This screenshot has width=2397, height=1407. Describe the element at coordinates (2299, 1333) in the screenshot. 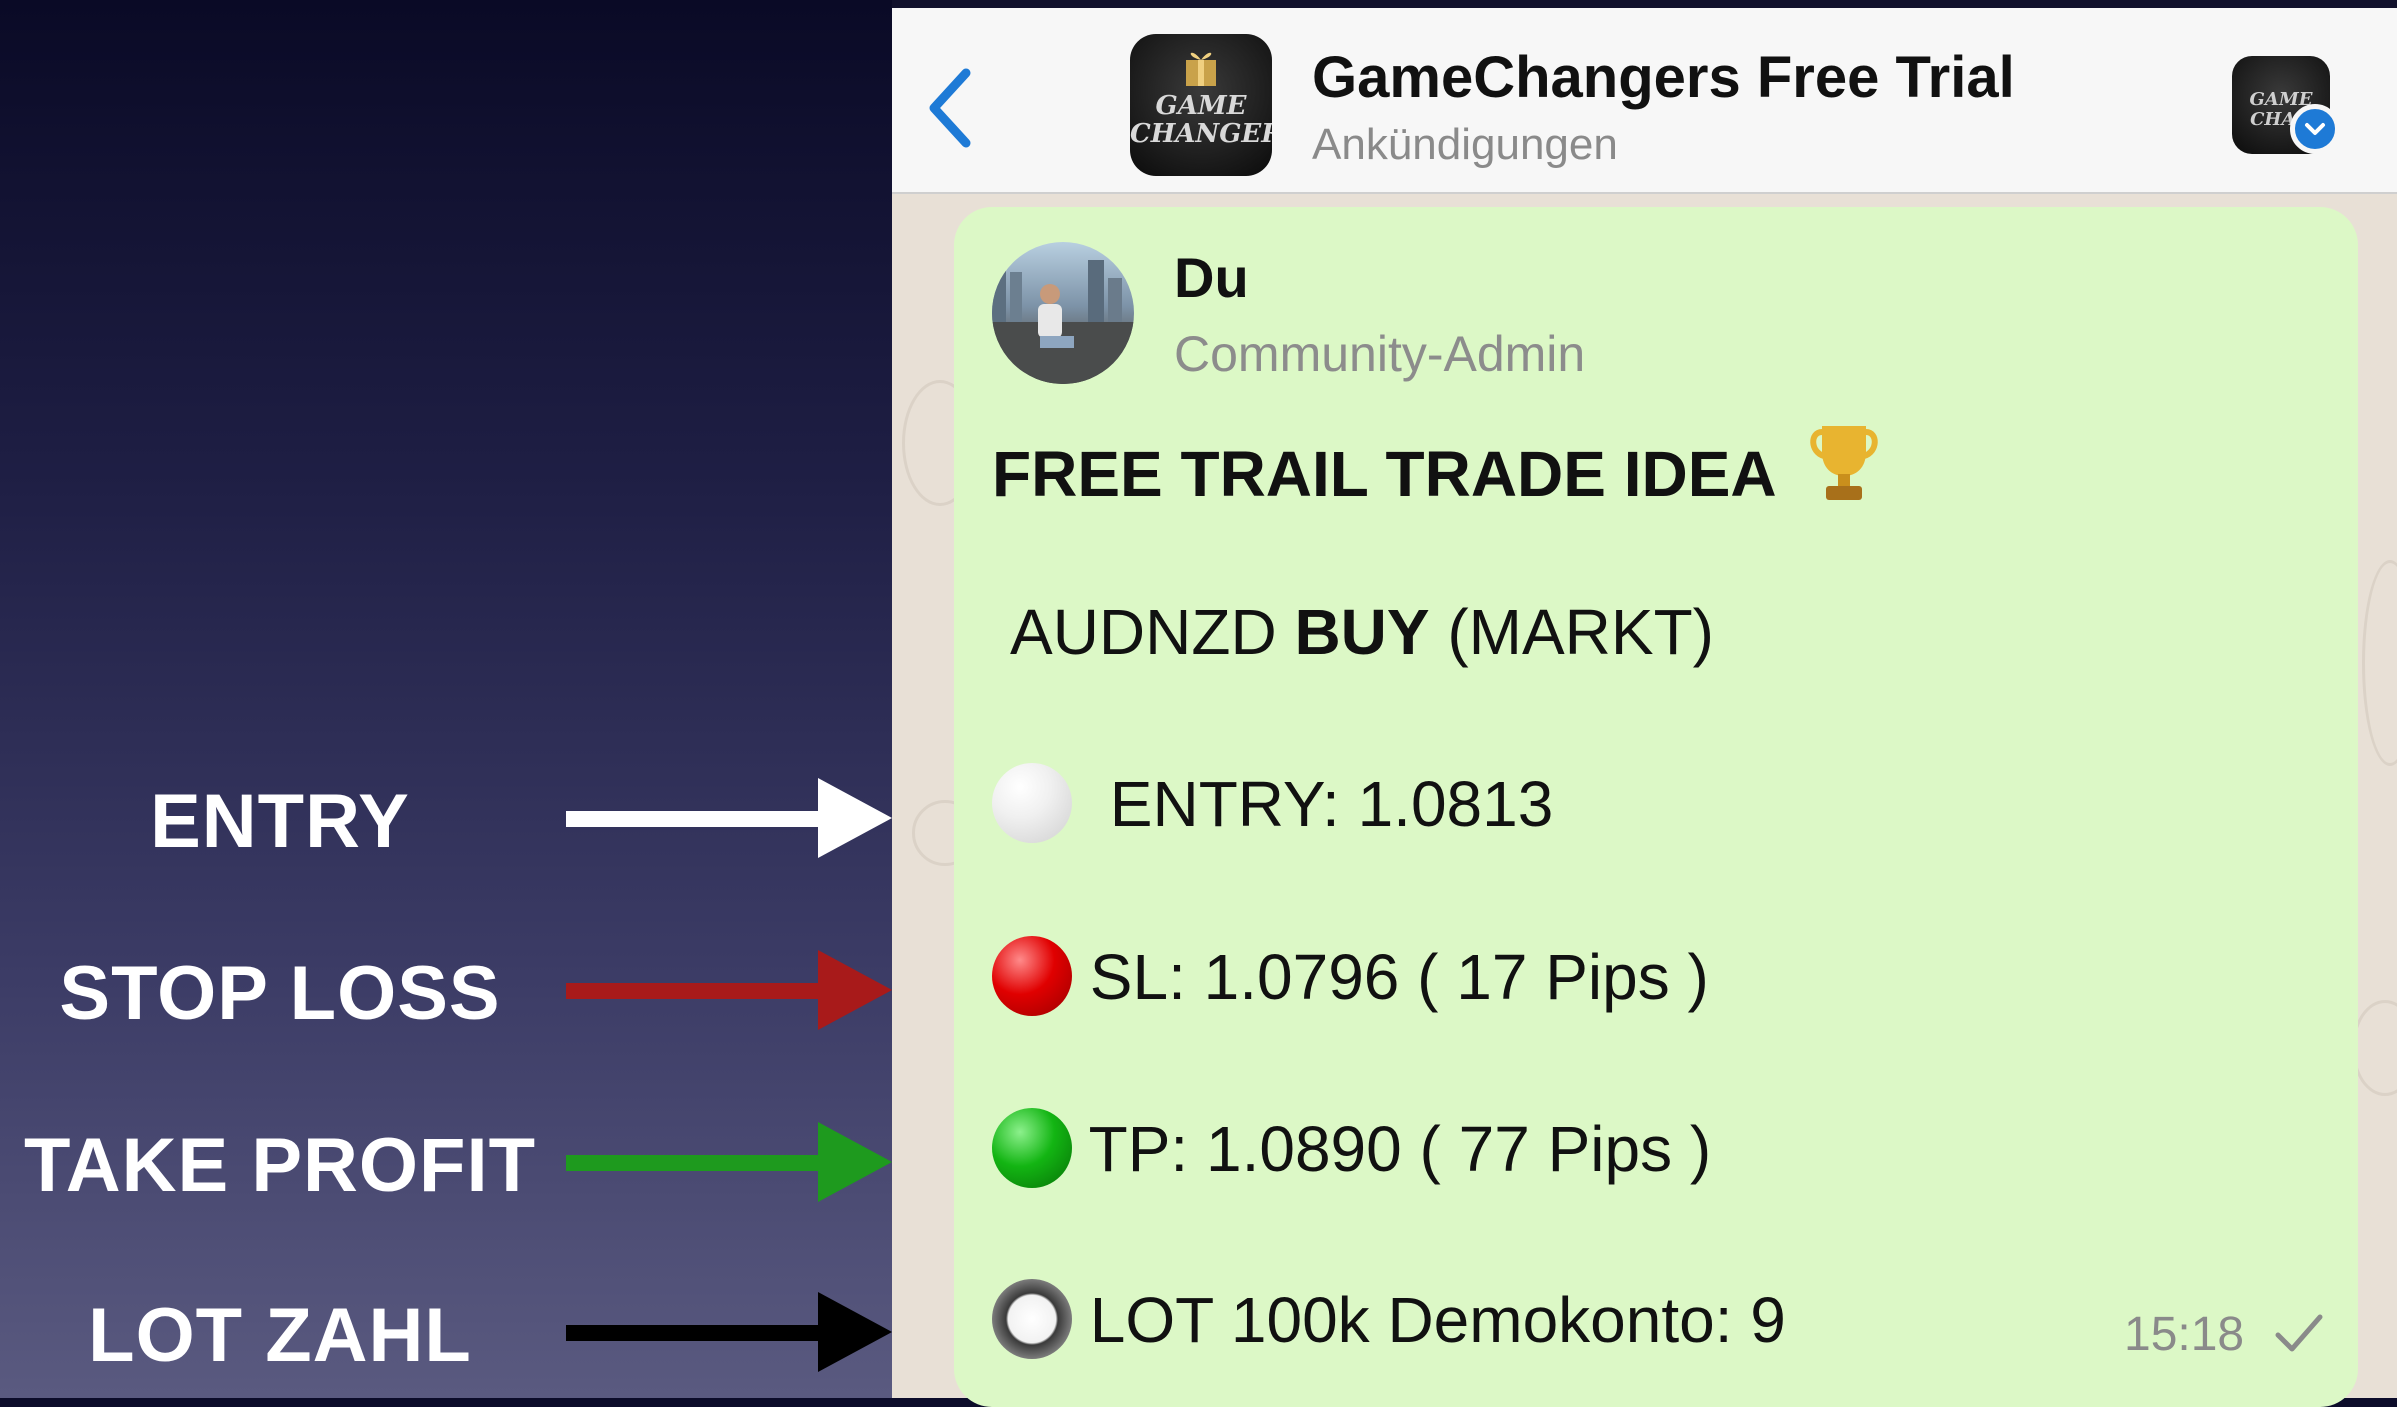

I see `checkmark-icon` at that location.